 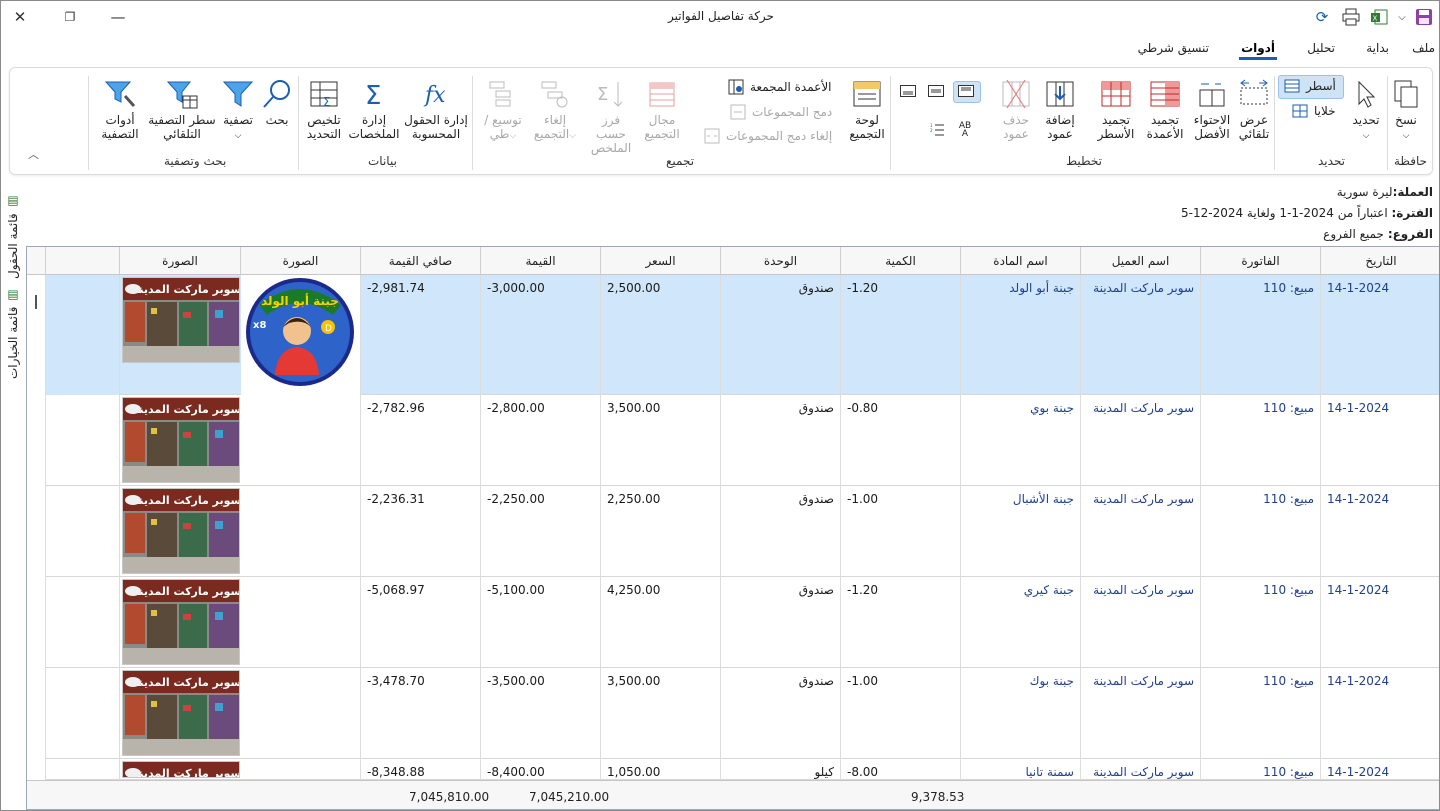 What do you see at coordinates (1021, 531) in the screenshot?
I see `cell-item: جبنة الأشبال` at bounding box center [1021, 531].